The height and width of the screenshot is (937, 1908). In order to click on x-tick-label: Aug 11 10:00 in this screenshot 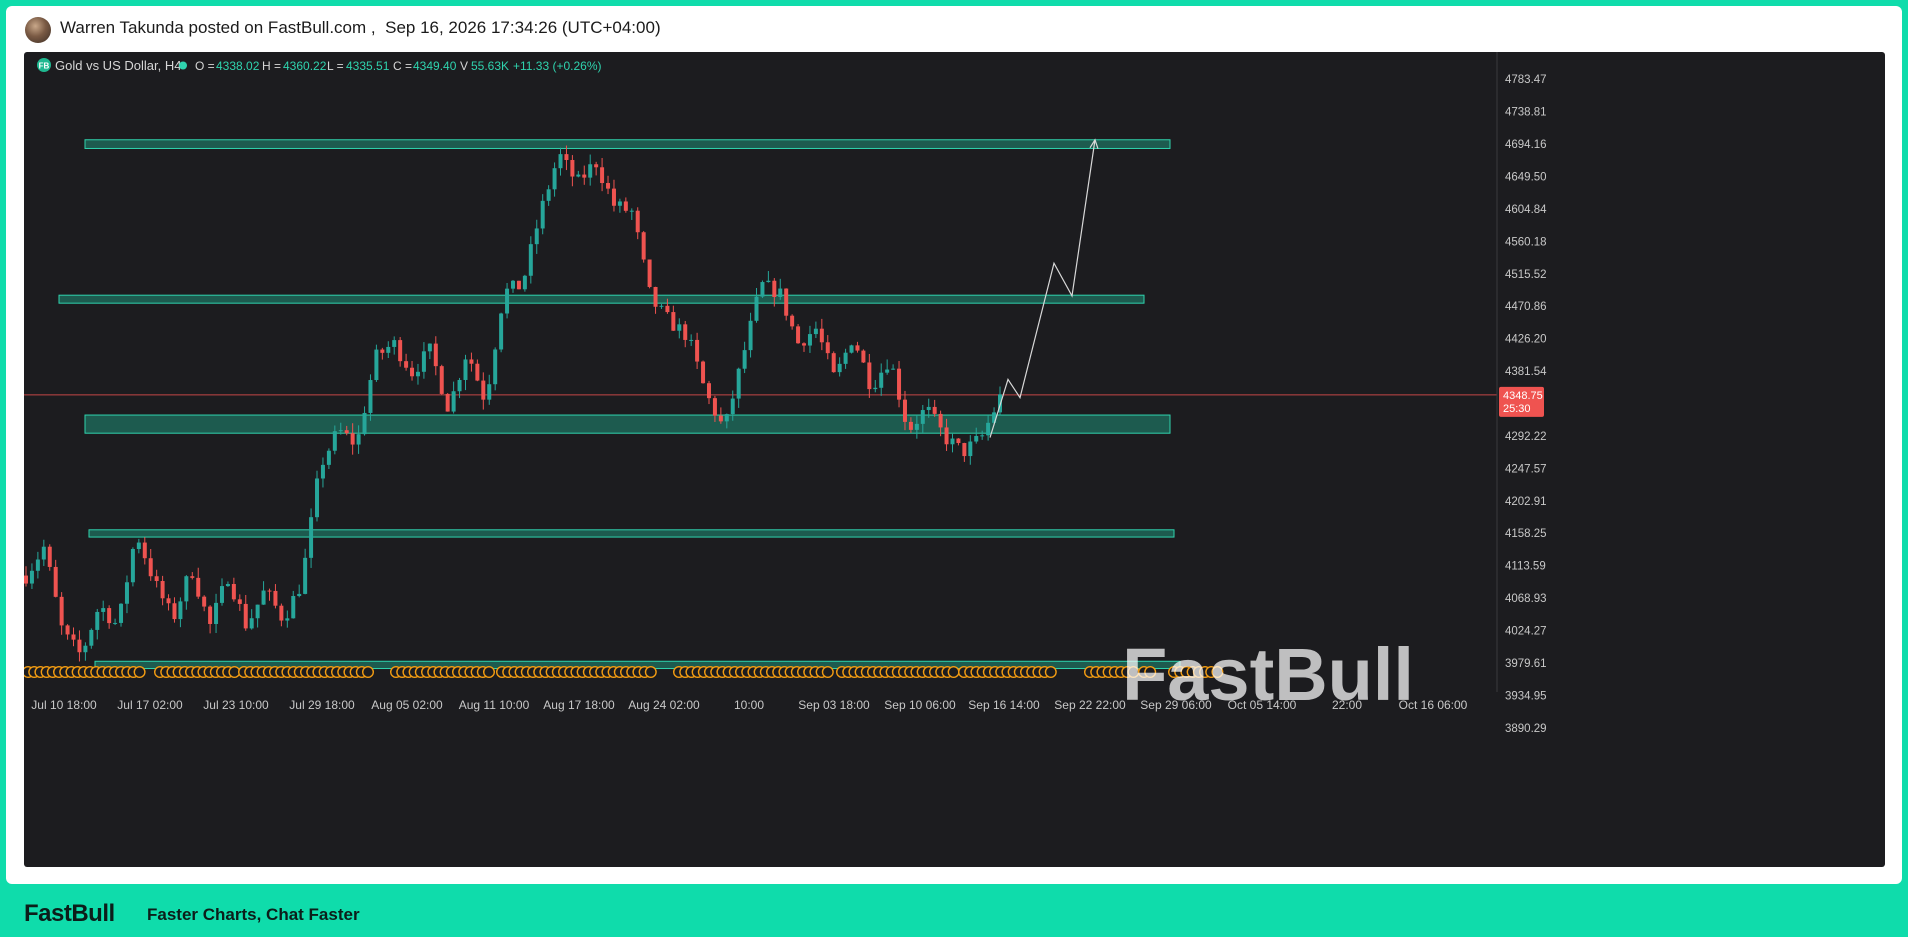, I will do `click(494, 705)`.